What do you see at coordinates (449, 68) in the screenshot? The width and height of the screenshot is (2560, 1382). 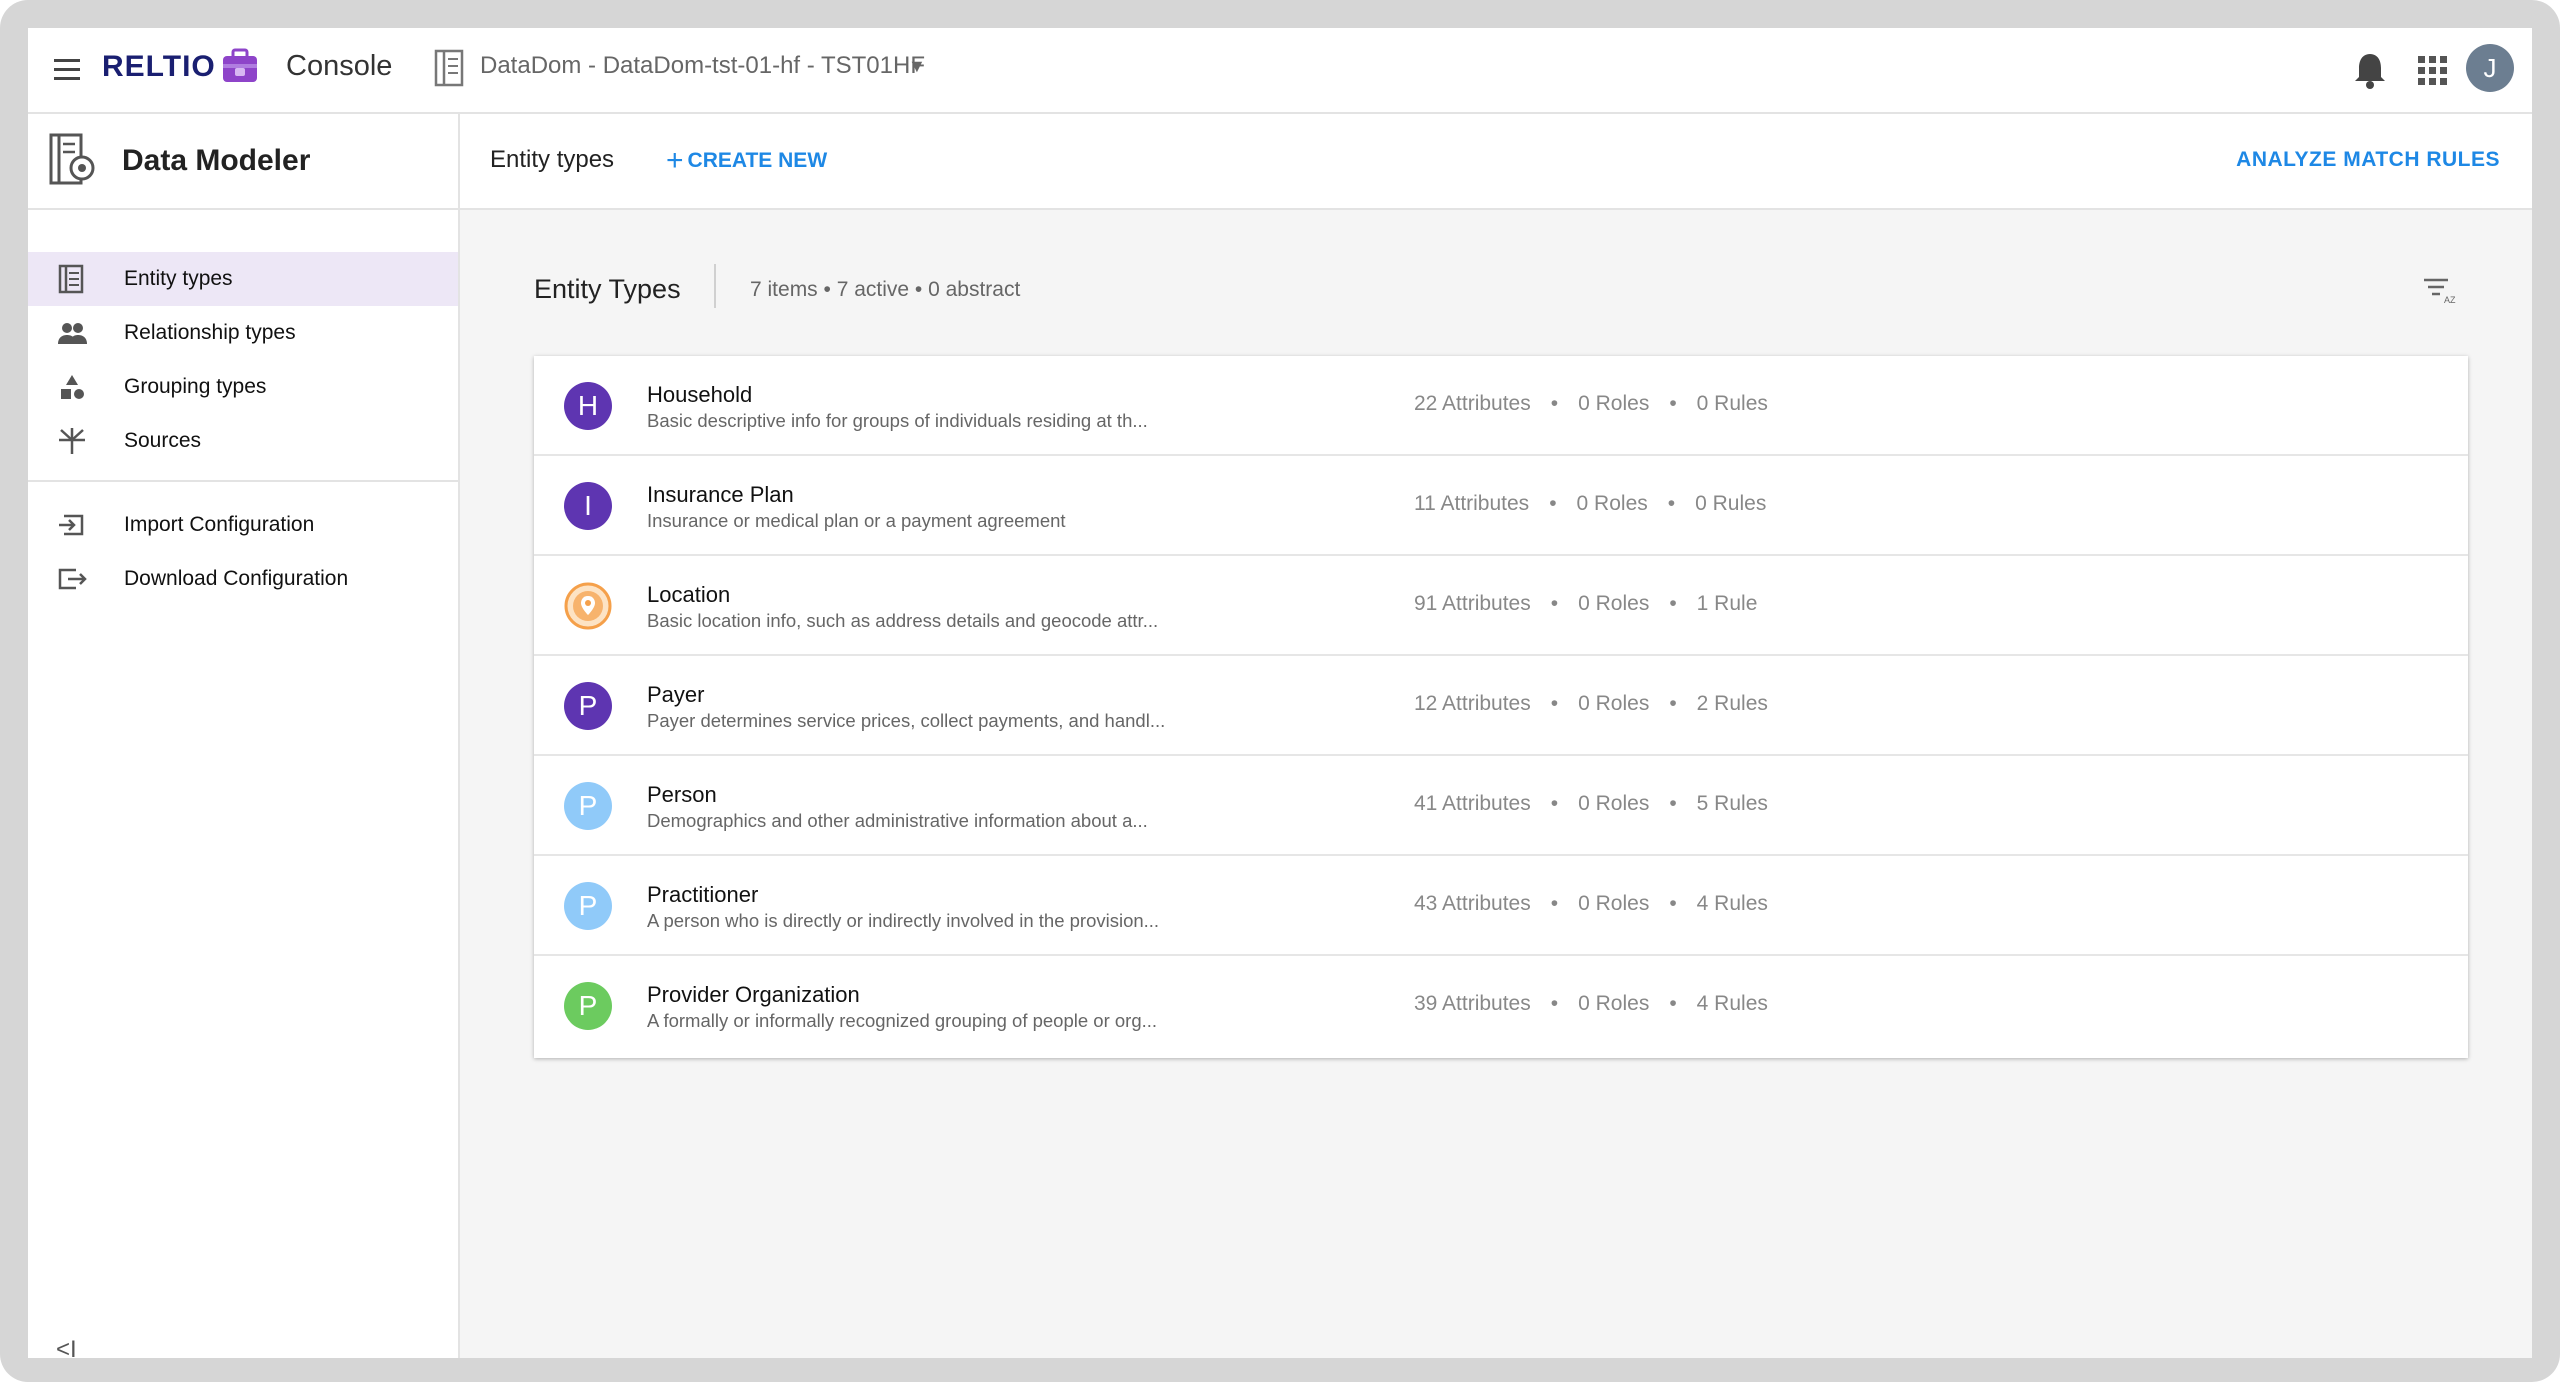 I see `tenant-icon` at bounding box center [449, 68].